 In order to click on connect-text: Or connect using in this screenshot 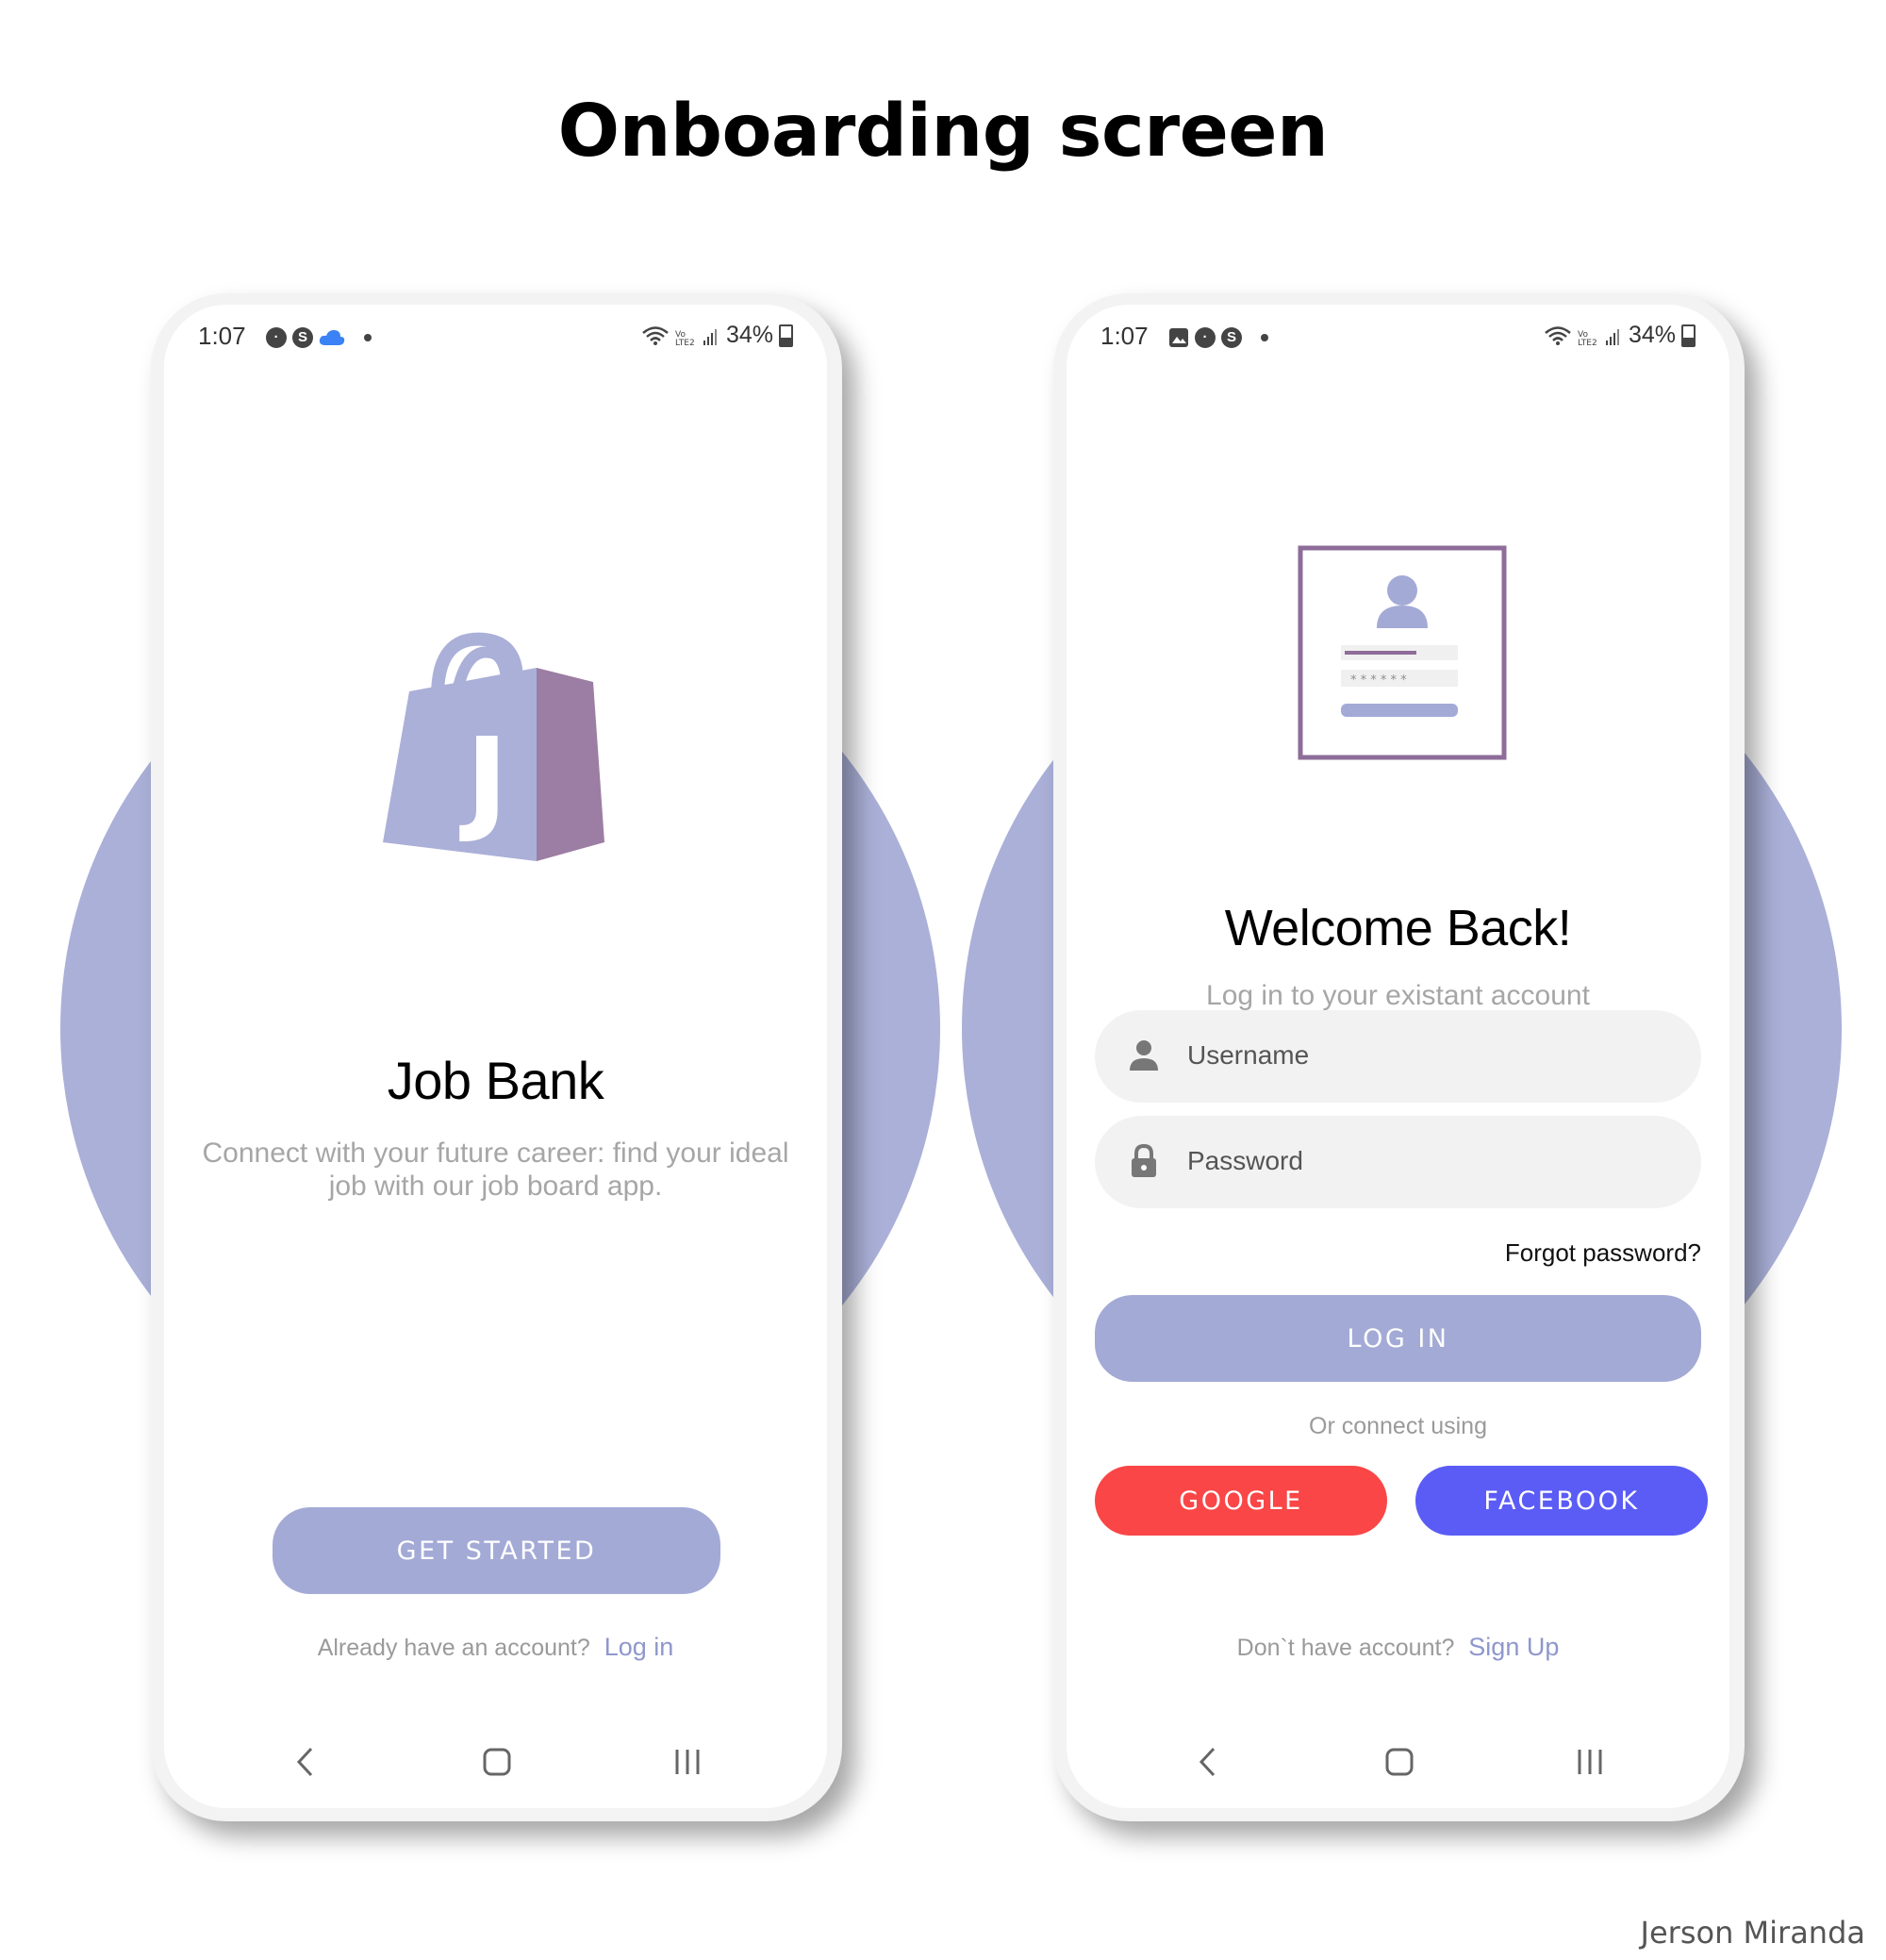, I will do `click(1398, 1426)`.